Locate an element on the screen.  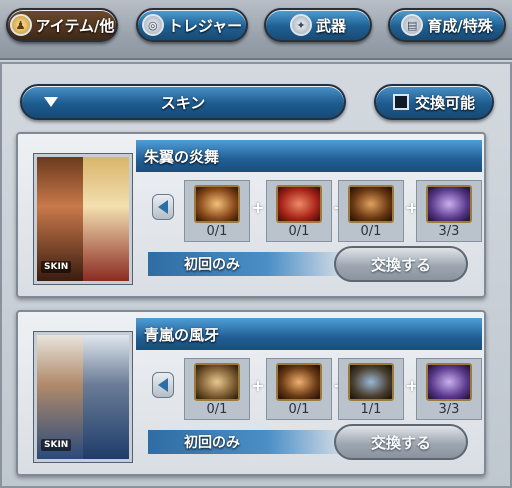
exchangeable-filter-toggle: 交換可能 is located at coordinates (434, 102).